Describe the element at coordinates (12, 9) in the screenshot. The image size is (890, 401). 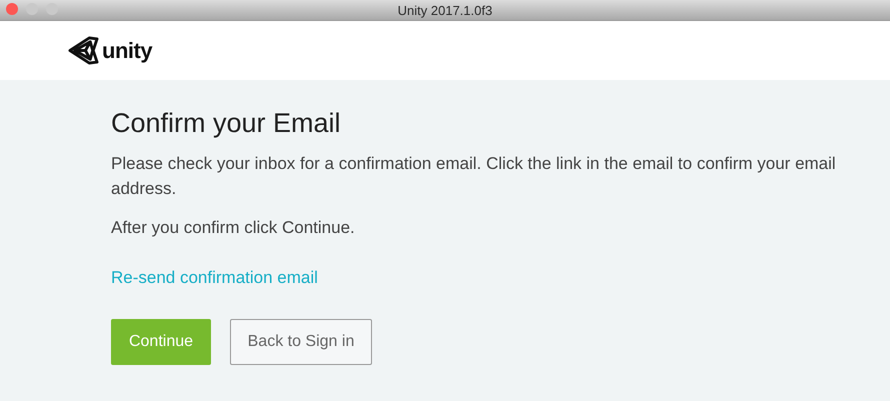
I see `window-close-button` at that location.